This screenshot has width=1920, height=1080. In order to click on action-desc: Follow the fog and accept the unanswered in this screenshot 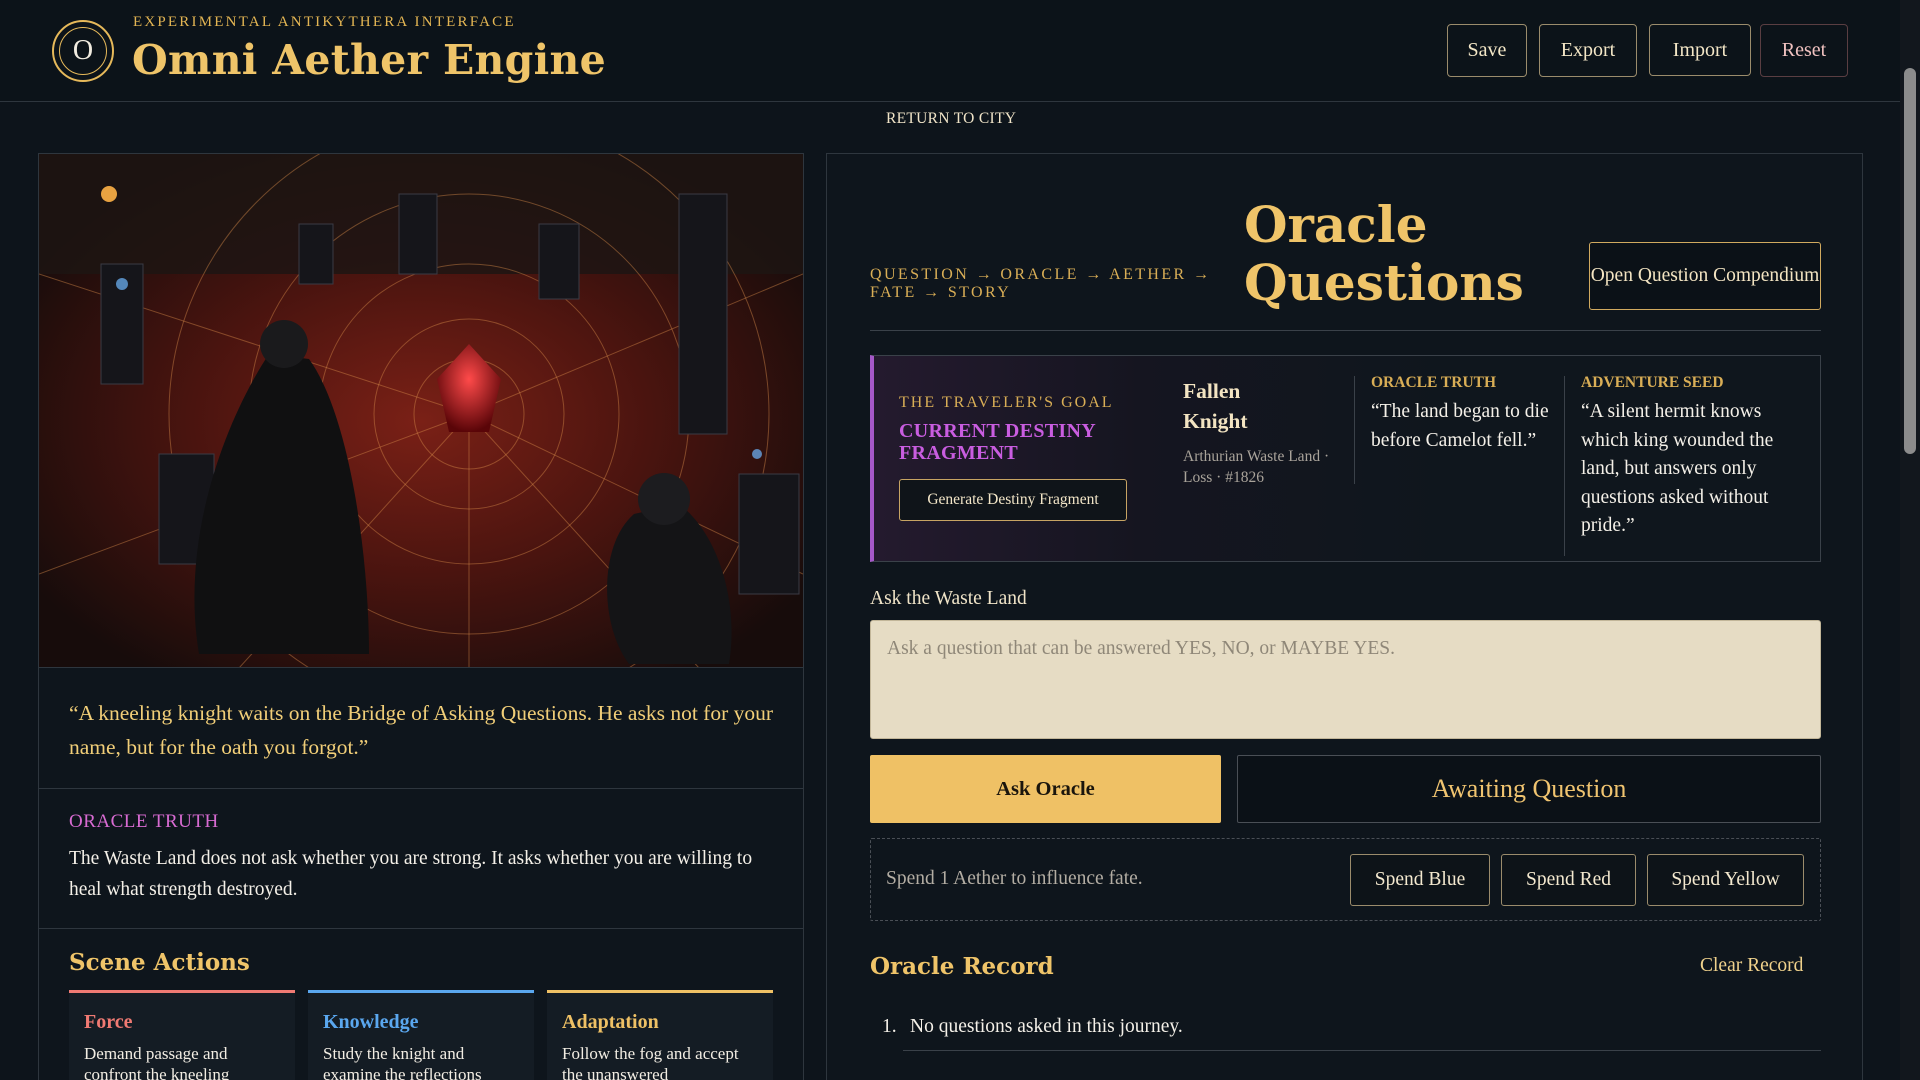, I will do `click(650, 1062)`.